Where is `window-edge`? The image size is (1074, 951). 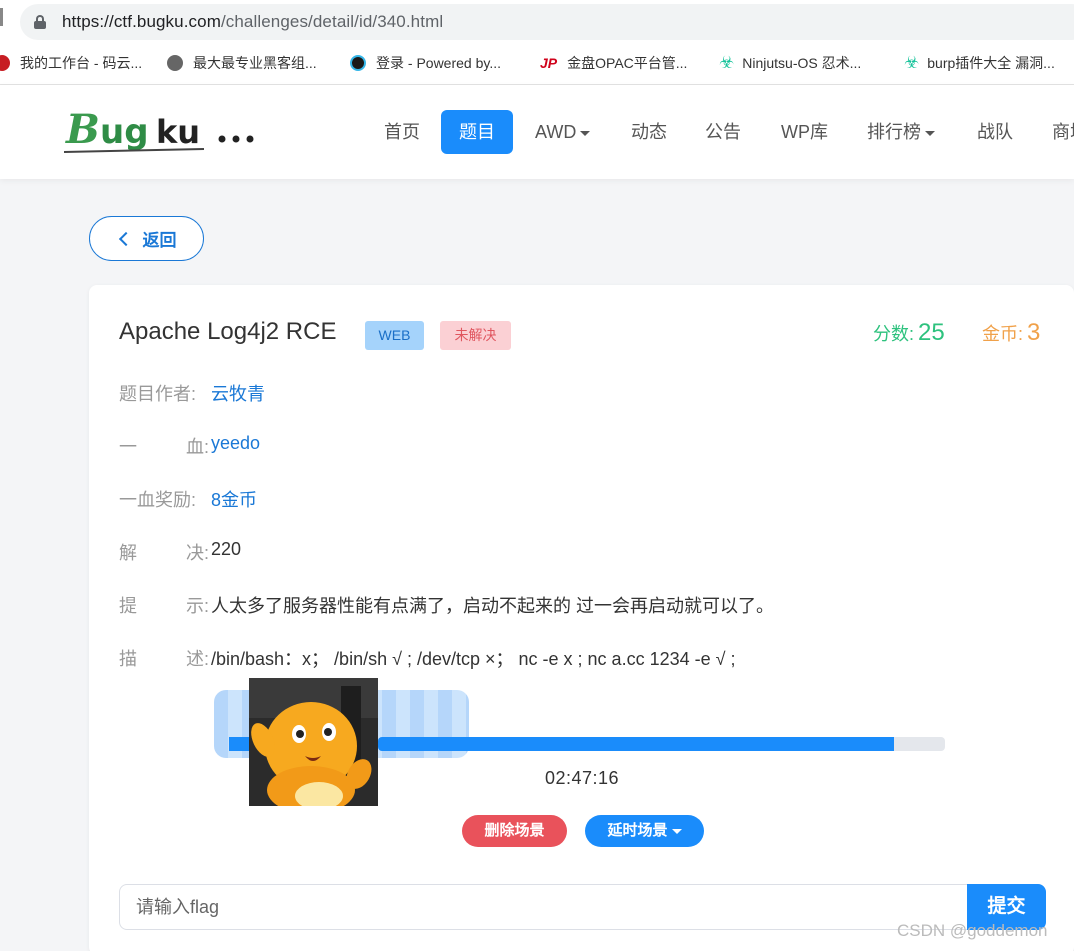
window-edge is located at coordinates (1, 17).